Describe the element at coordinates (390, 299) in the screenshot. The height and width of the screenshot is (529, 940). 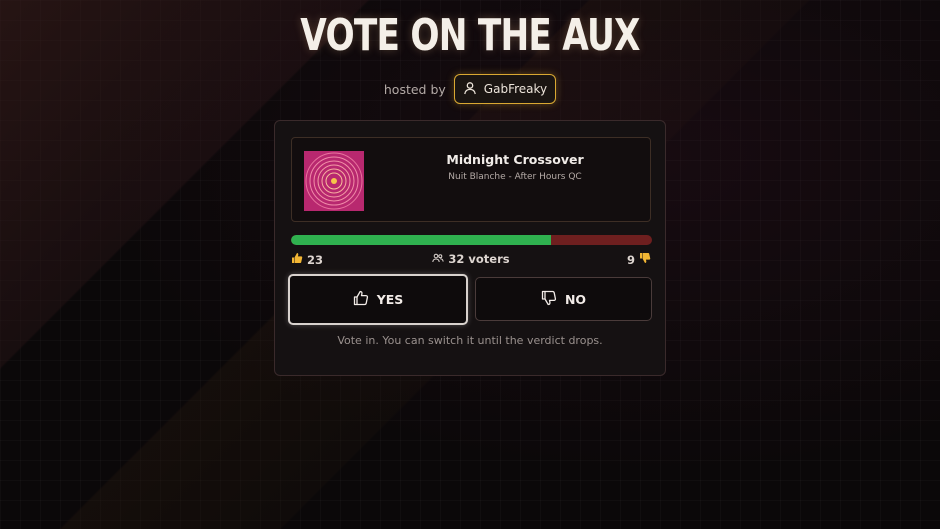
I see `vote-yes-label: YES` at that location.